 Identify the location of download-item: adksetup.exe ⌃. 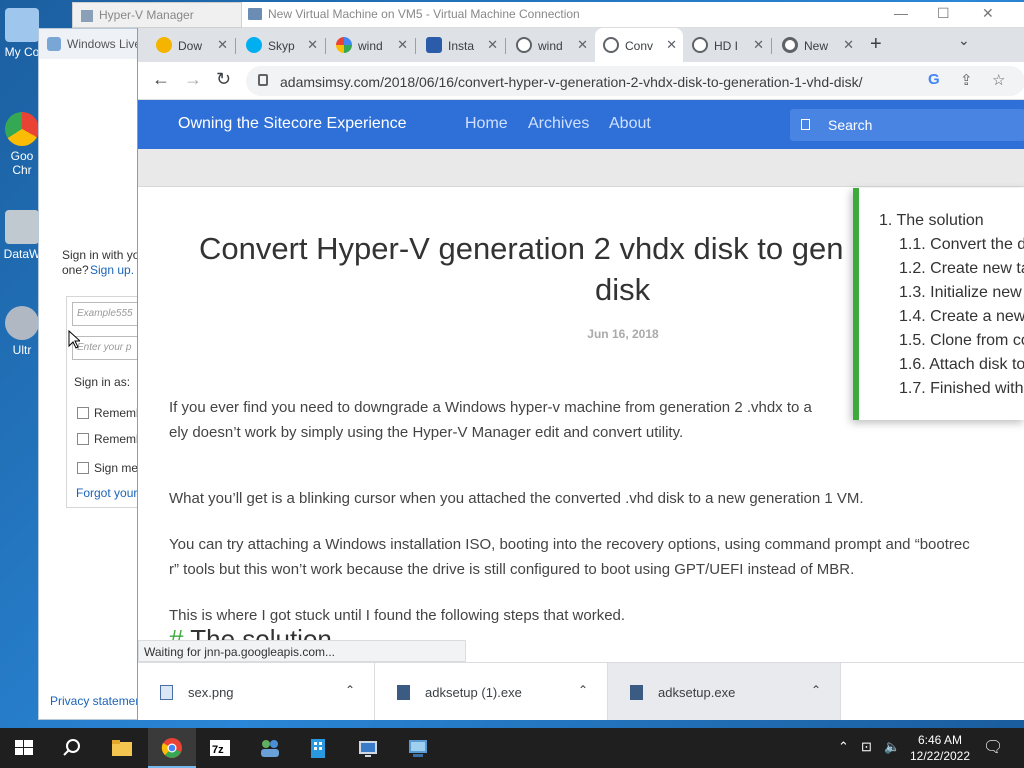
(724, 691).